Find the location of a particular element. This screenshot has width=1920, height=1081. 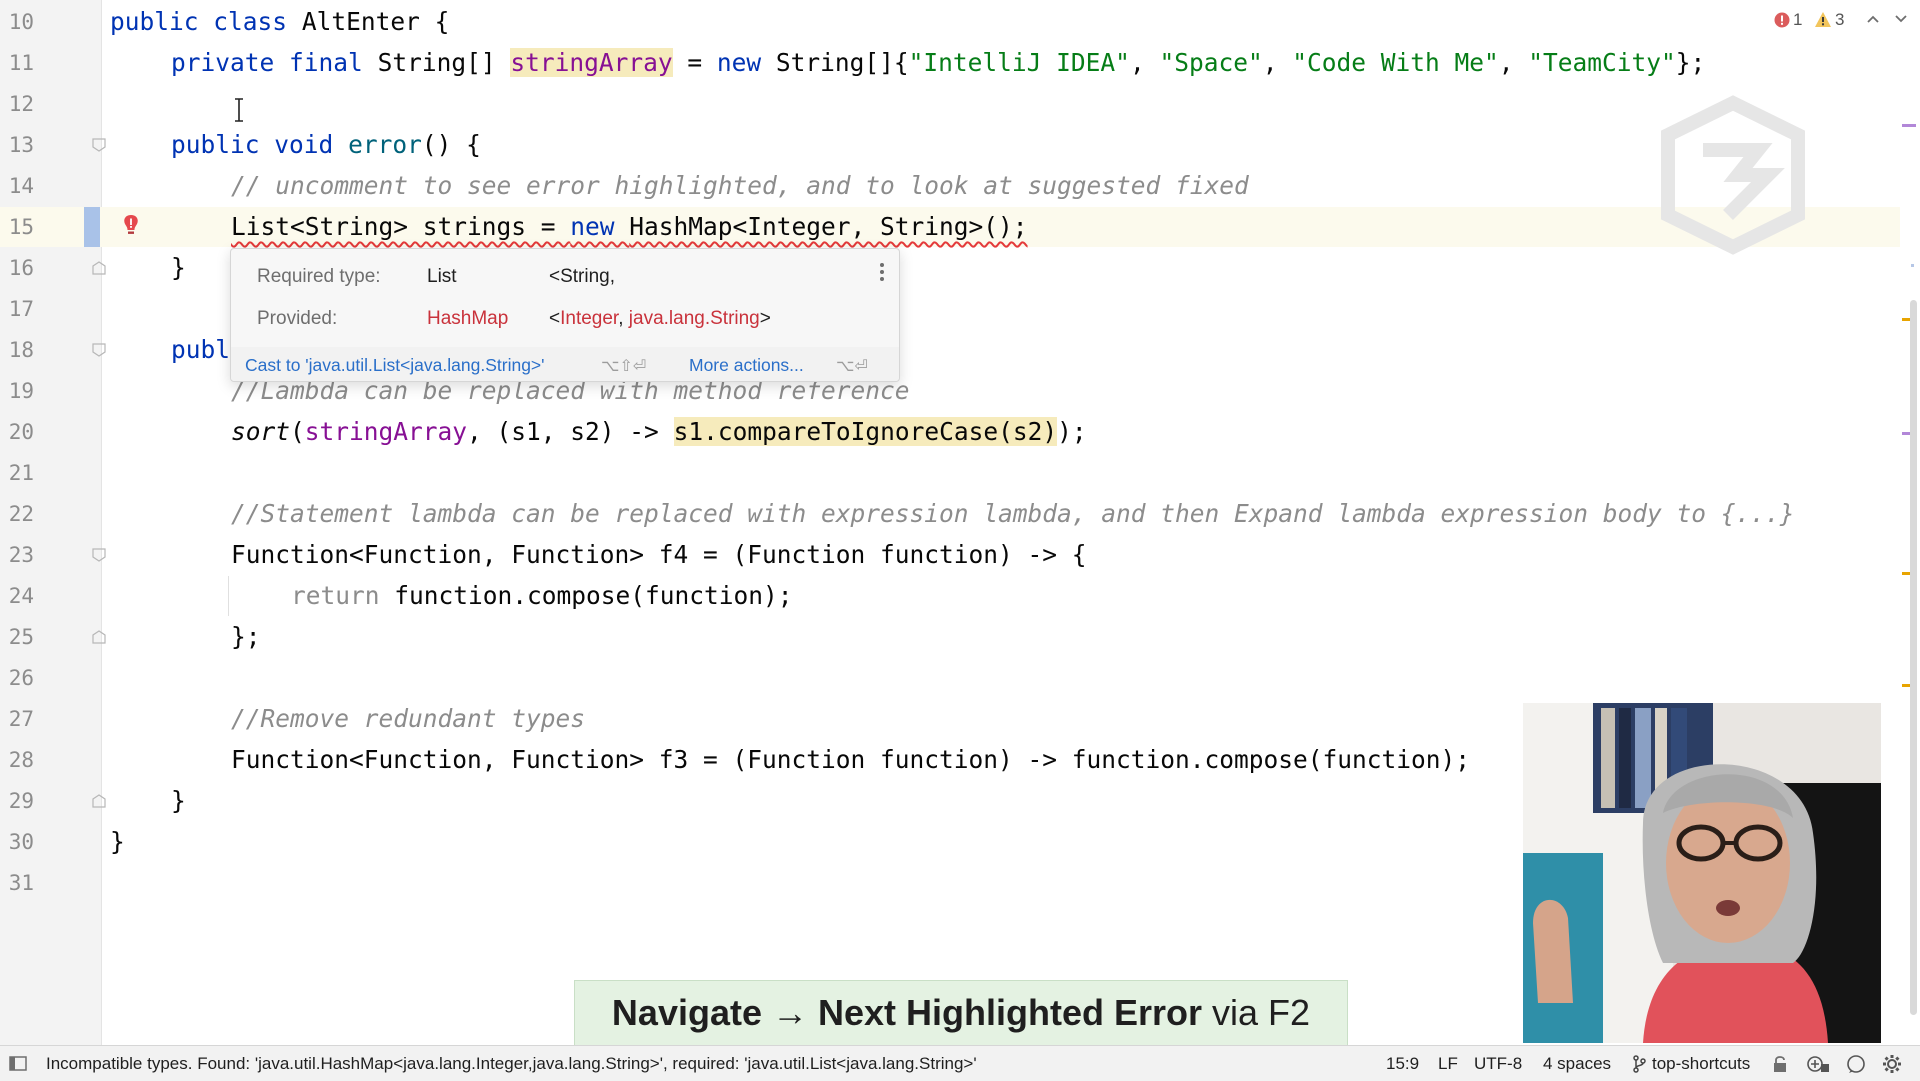

code-line: 26 is located at coordinates (950, 678).